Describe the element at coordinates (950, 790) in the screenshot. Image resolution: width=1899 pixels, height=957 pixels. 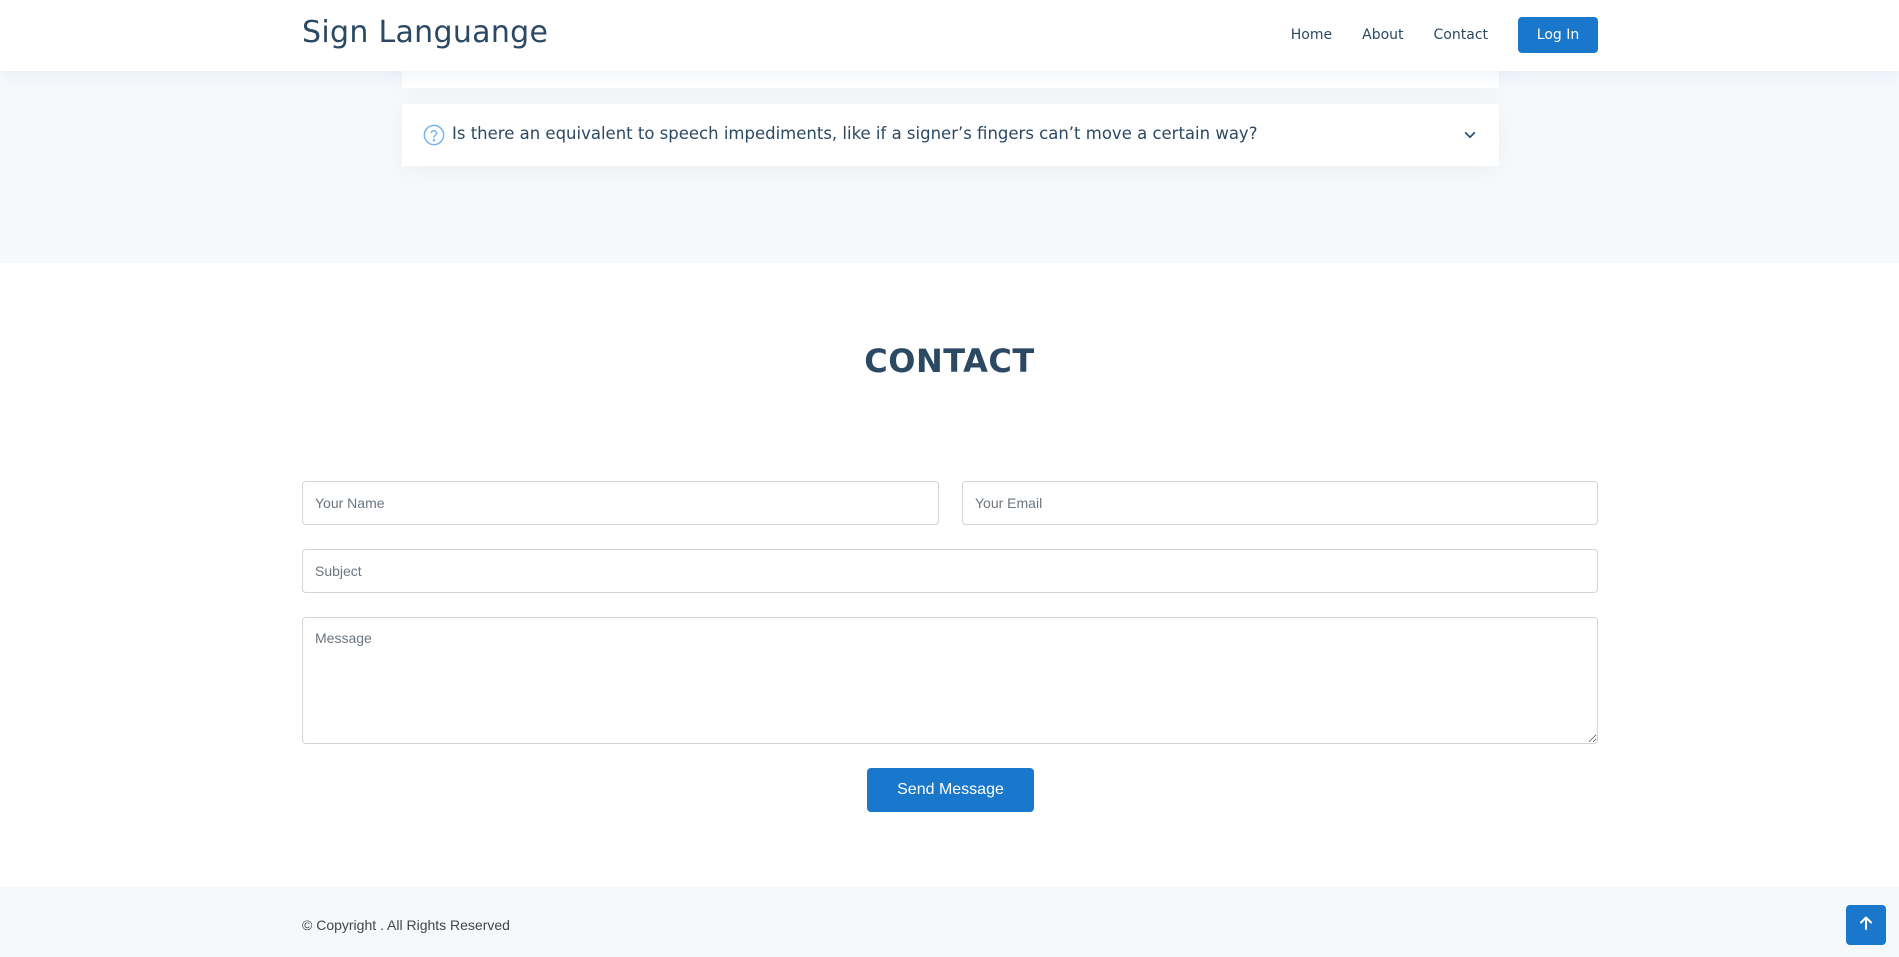
I see `send-message-button: Send Message` at that location.